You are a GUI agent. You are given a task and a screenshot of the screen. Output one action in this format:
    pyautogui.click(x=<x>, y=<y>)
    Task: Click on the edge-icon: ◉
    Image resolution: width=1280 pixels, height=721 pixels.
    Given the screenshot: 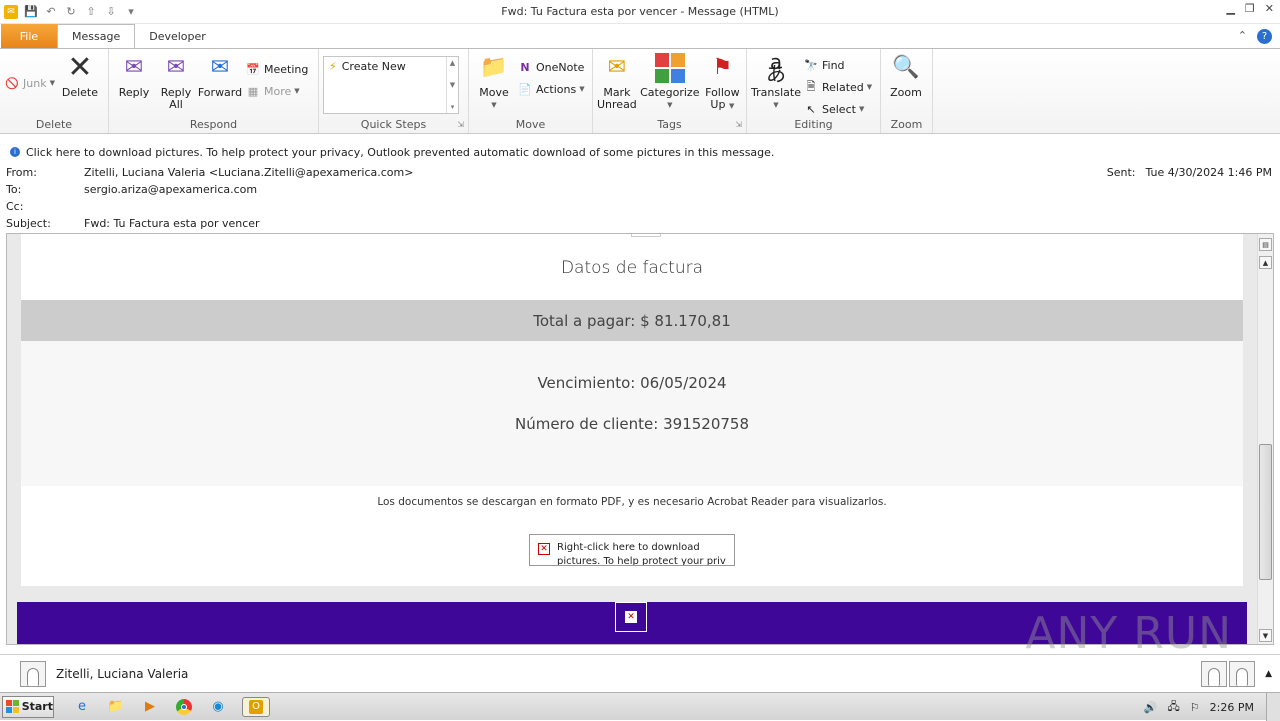 What is the action you would take?
    pyautogui.click(x=218, y=707)
    